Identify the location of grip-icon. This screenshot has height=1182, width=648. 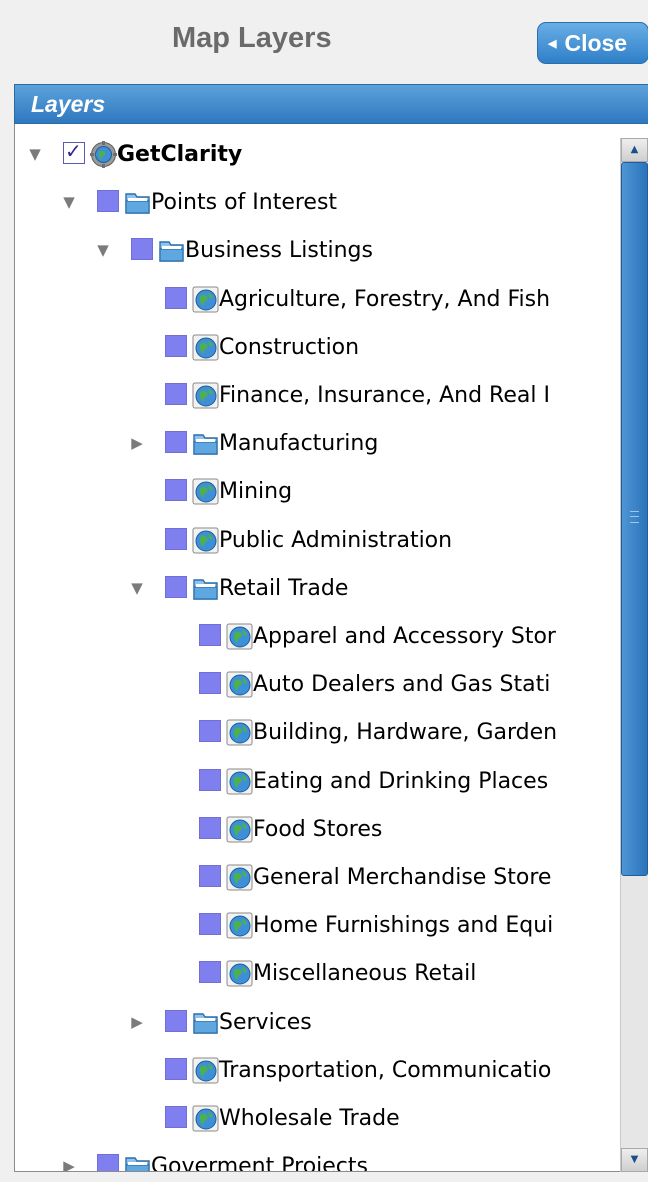
(634, 517).